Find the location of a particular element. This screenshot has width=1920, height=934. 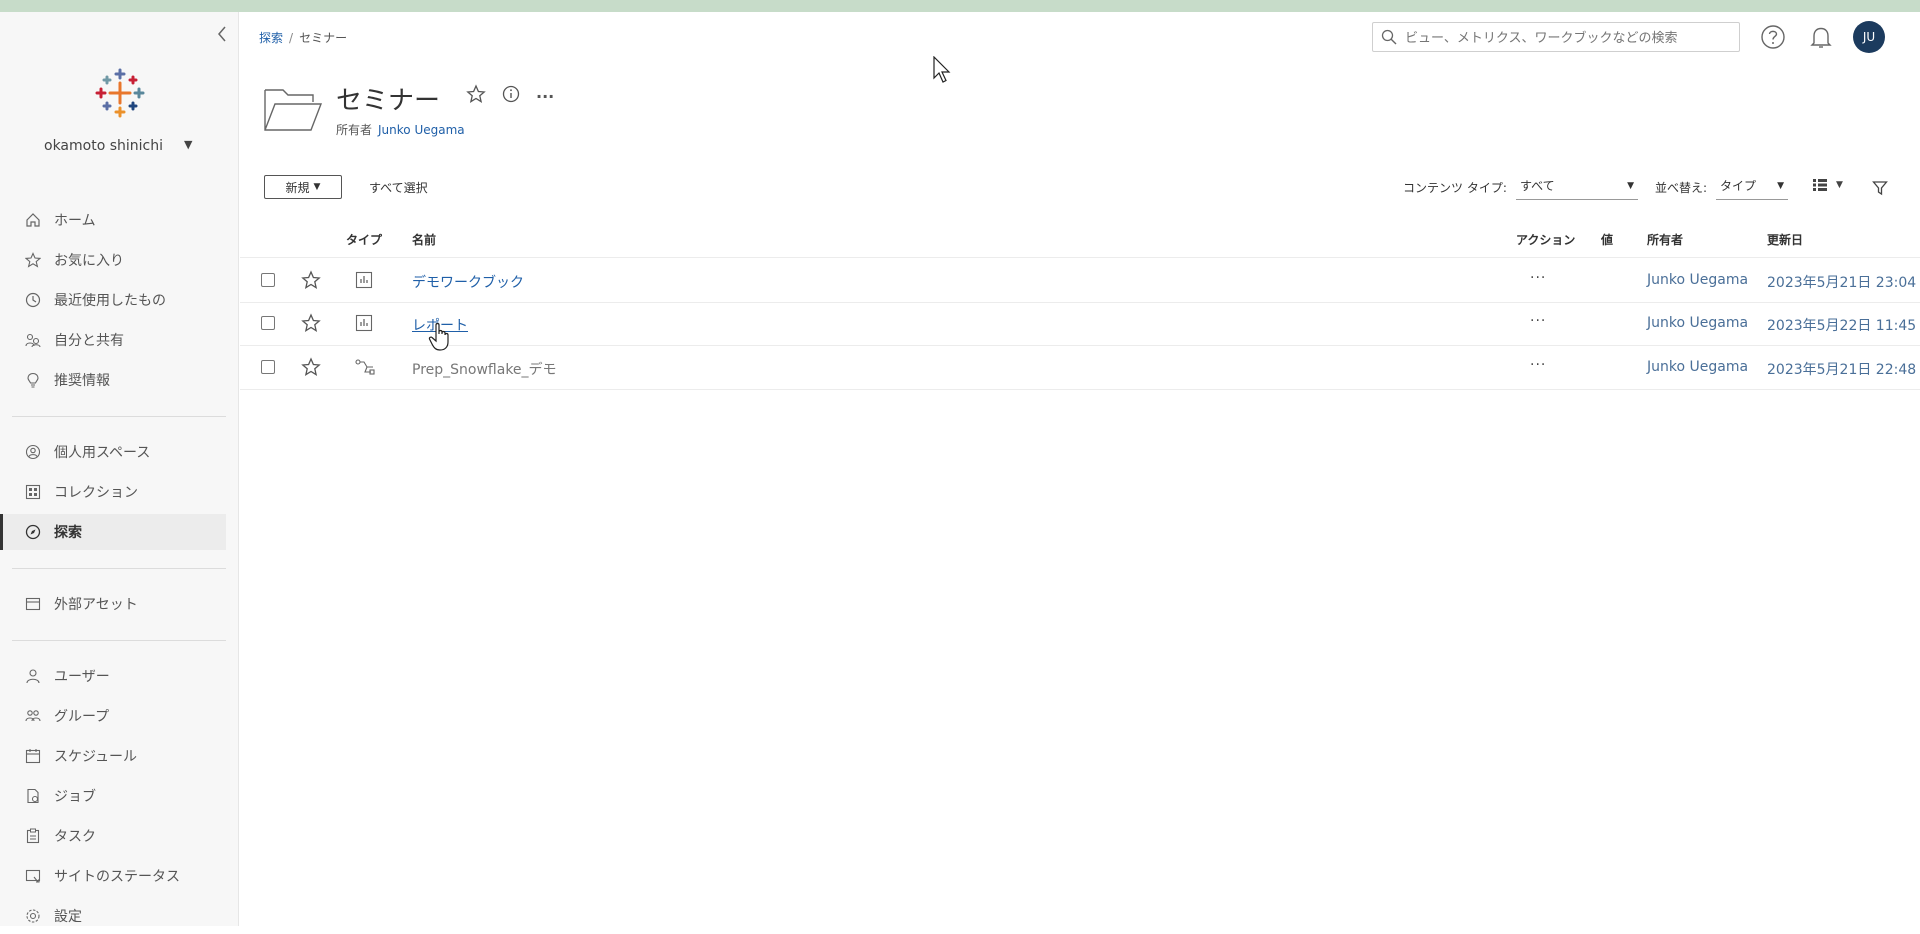

row-modified-date: 2023年5月21日 22:48 is located at coordinates (1842, 370).